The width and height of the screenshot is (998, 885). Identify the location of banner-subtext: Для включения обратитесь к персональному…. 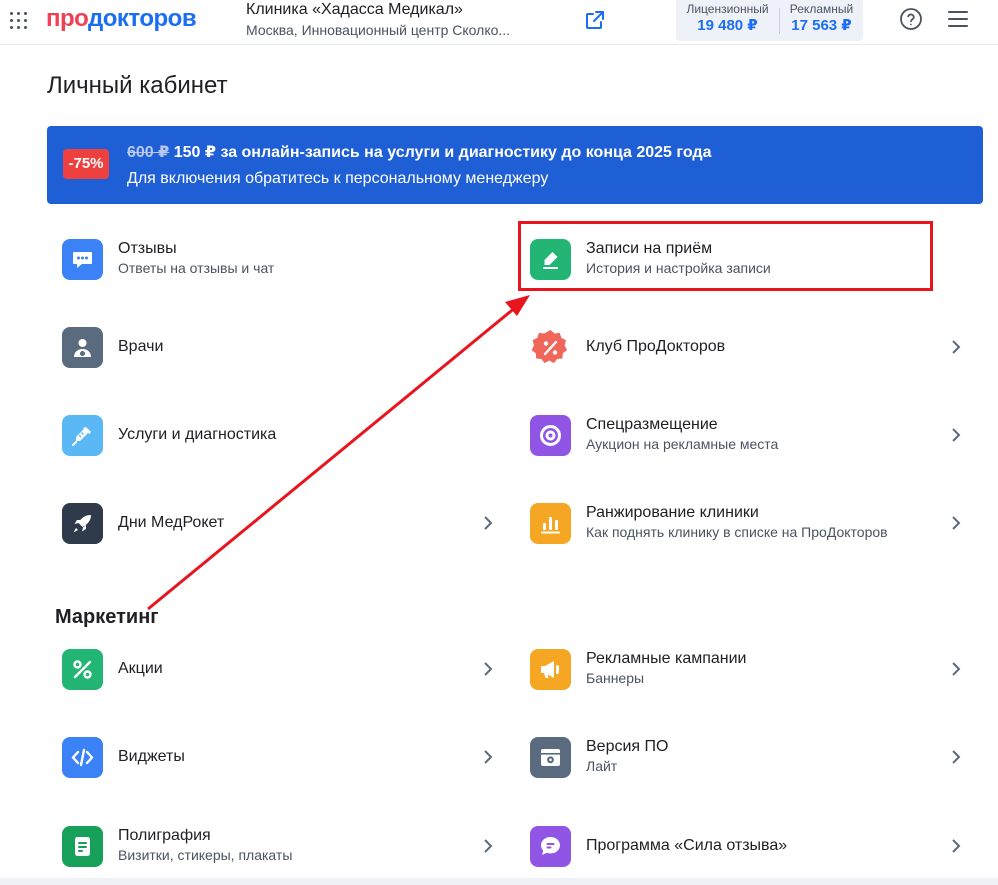
(338, 178).